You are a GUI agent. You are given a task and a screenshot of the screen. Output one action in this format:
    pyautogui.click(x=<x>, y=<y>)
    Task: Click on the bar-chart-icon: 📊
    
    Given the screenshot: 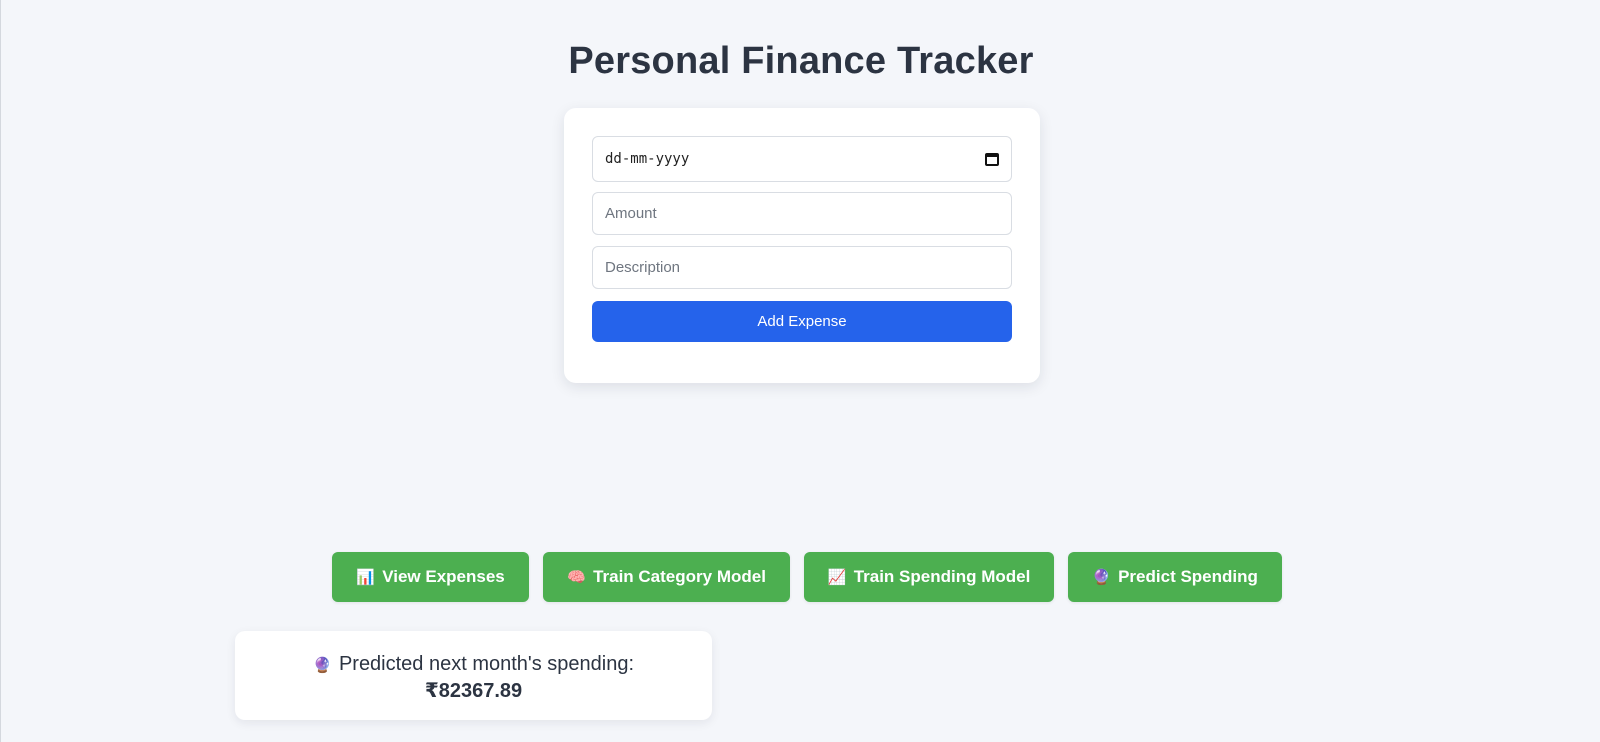 What is the action you would take?
    pyautogui.click(x=365, y=577)
    